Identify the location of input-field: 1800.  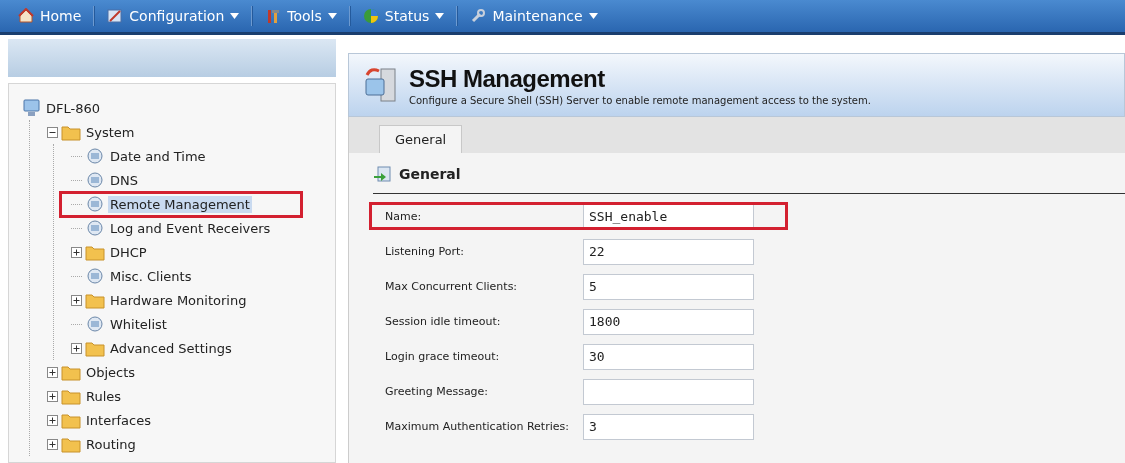
(668, 321).